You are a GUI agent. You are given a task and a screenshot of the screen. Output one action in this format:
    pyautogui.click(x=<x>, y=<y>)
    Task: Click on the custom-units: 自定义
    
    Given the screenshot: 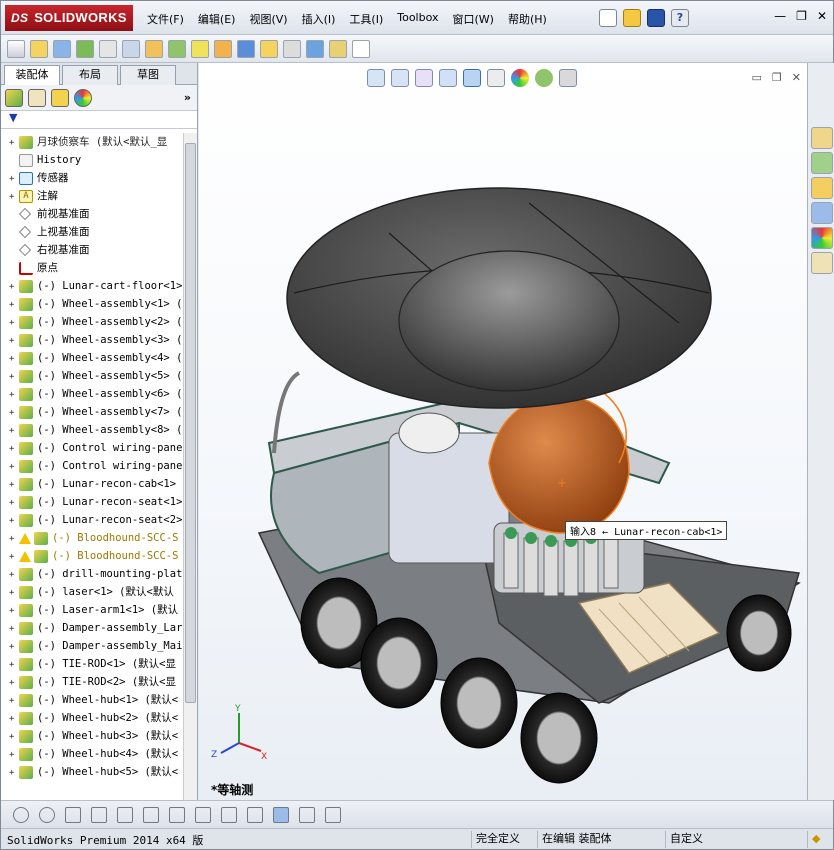 What is the action you would take?
    pyautogui.click(x=686, y=839)
    